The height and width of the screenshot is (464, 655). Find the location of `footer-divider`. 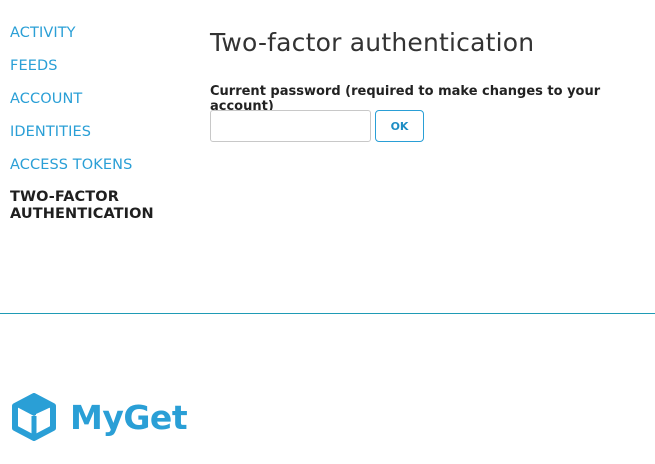

footer-divider is located at coordinates (327, 313).